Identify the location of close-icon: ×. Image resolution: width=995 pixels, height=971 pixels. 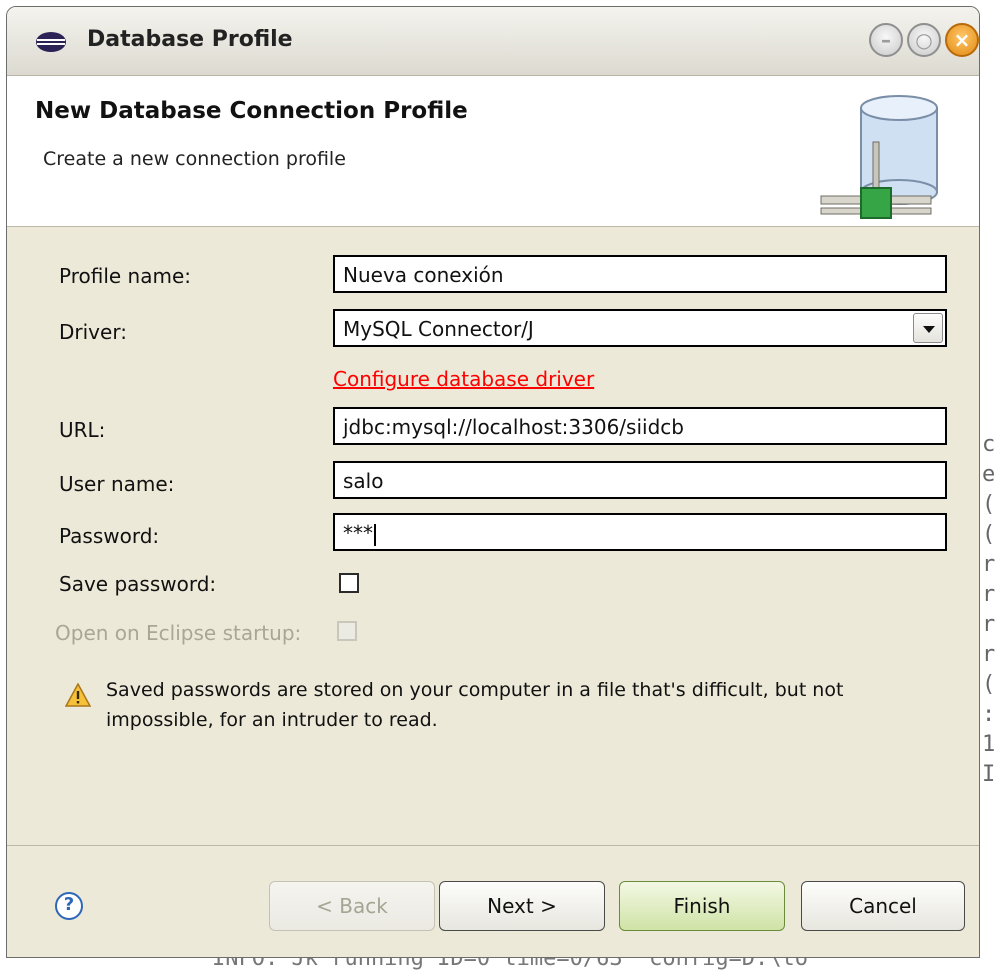
(962, 40).